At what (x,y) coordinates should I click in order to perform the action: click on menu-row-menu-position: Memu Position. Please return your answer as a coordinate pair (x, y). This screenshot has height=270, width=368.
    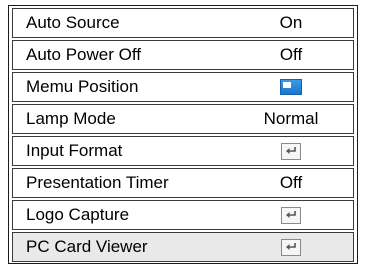
    Looking at the image, I should click on (183, 87).